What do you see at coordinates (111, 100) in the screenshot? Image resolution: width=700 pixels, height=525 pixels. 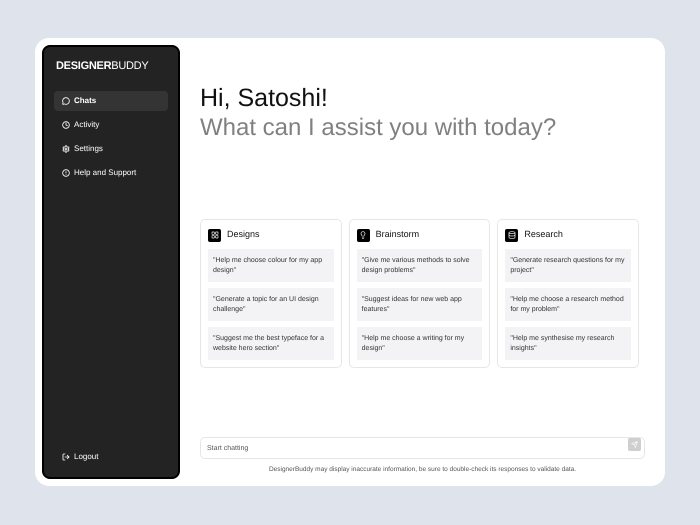 I see `nav-item: Chats` at bounding box center [111, 100].